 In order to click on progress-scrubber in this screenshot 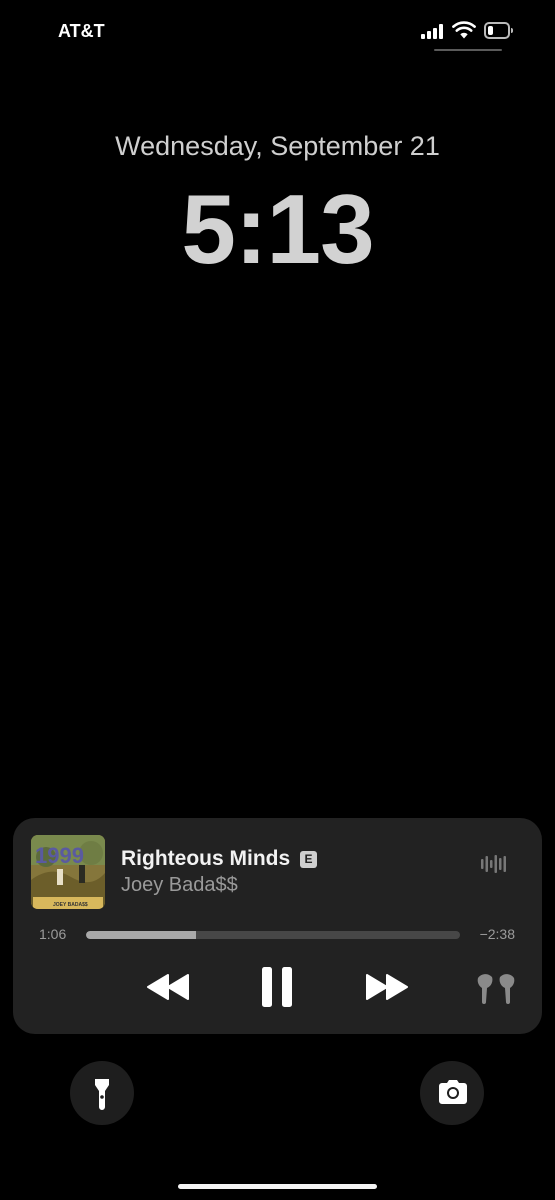, I will do `click(273, 935)`.